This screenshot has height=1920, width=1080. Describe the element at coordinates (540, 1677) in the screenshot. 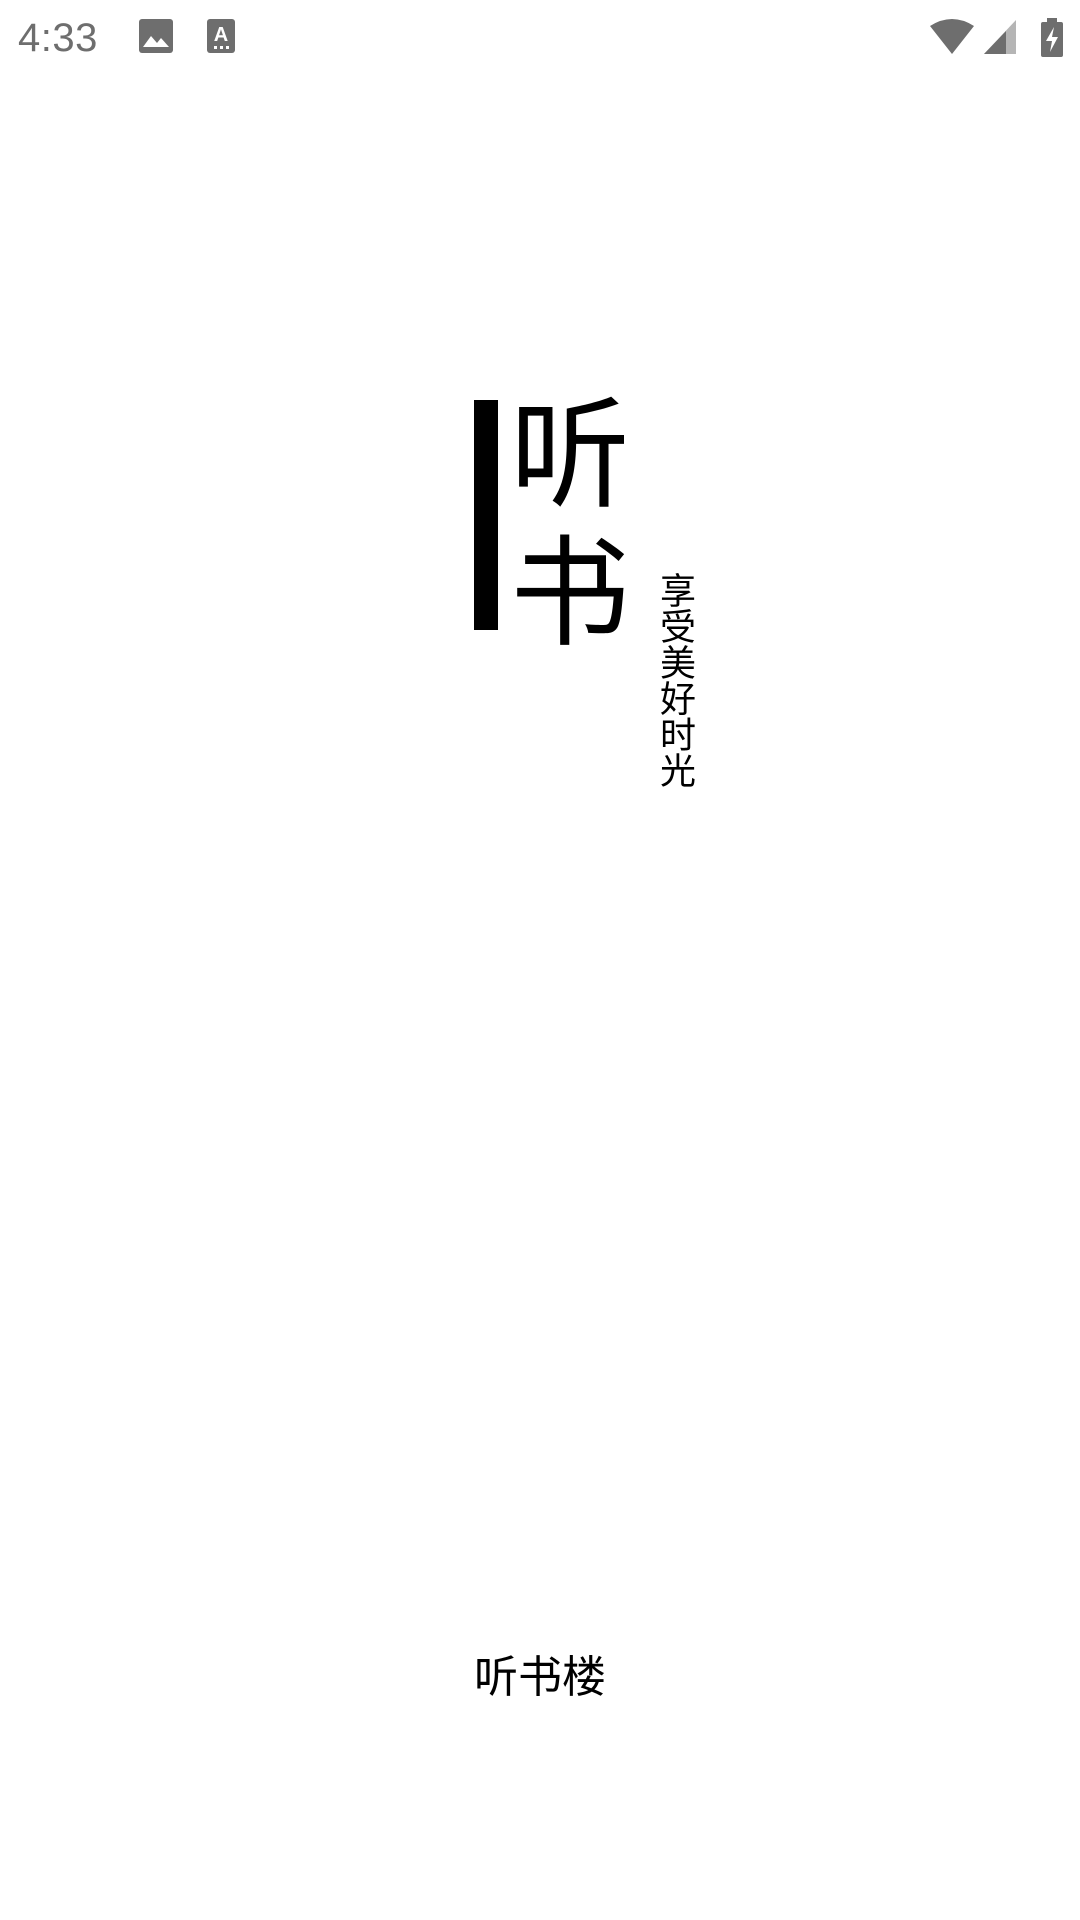

I see `app-name: 听书楼` at that location.